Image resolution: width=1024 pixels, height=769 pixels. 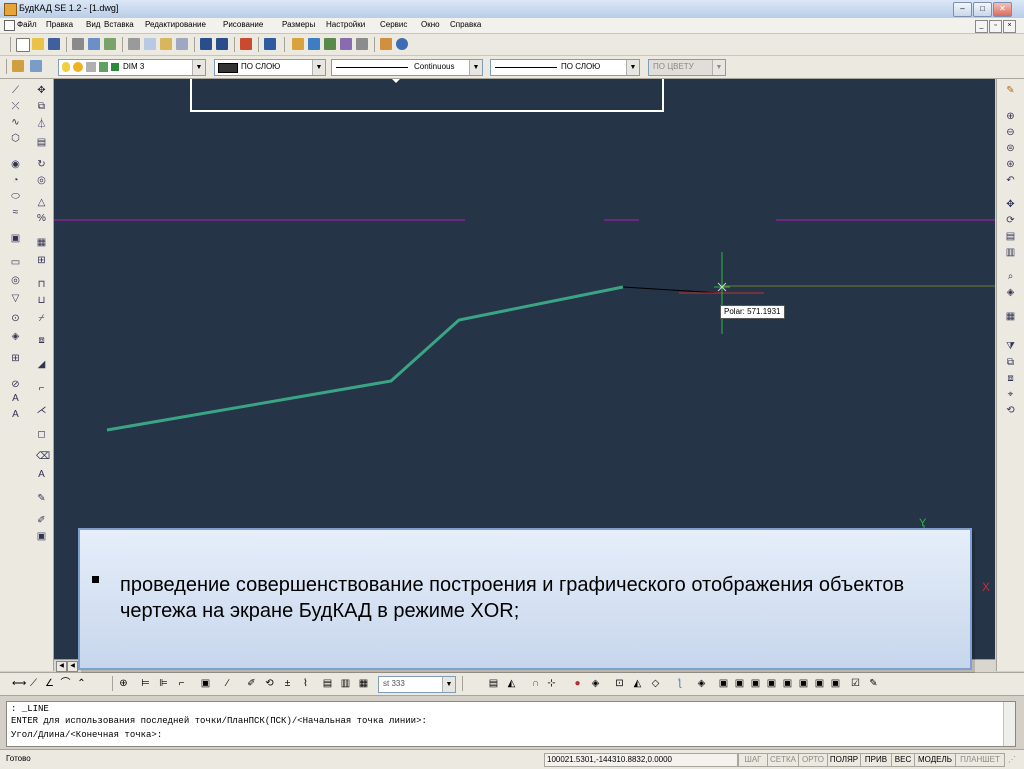 What do you see at coordinates (1010, 204) in the screenshot?
I see `pan-icon: ✥` at bounding box center [1010, 204].